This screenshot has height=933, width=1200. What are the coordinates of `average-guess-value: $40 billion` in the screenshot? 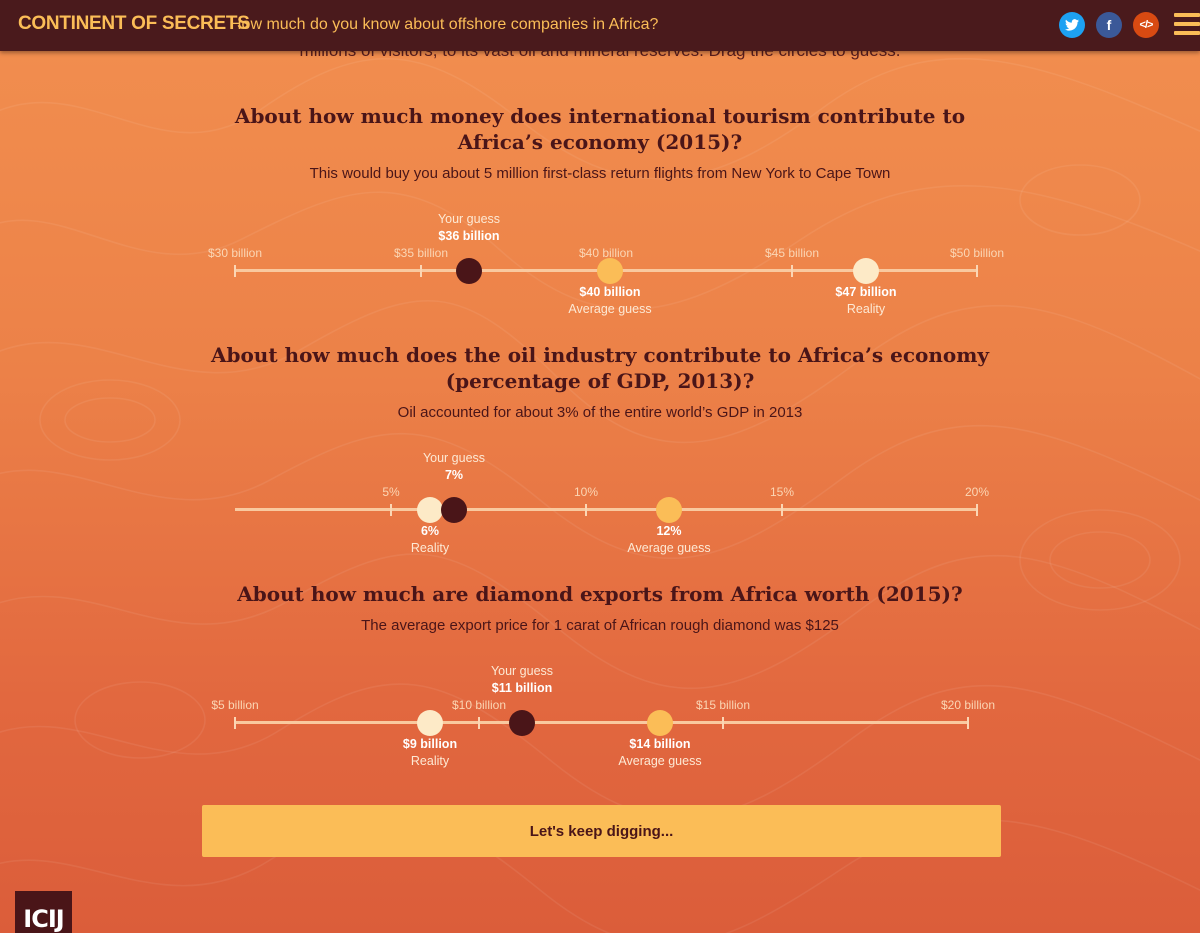 It's located at (610, 292).